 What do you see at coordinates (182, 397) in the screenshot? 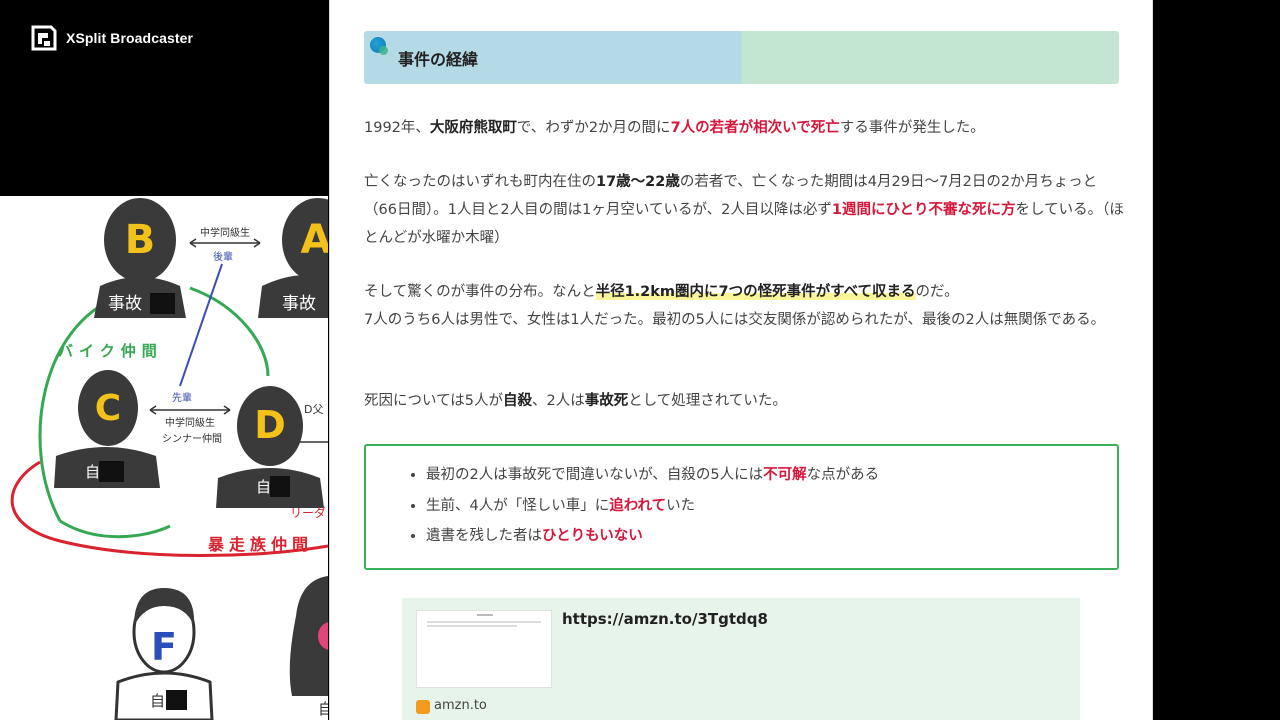
I see `senpai-label: 先輩` at bounding box center [182, 397].